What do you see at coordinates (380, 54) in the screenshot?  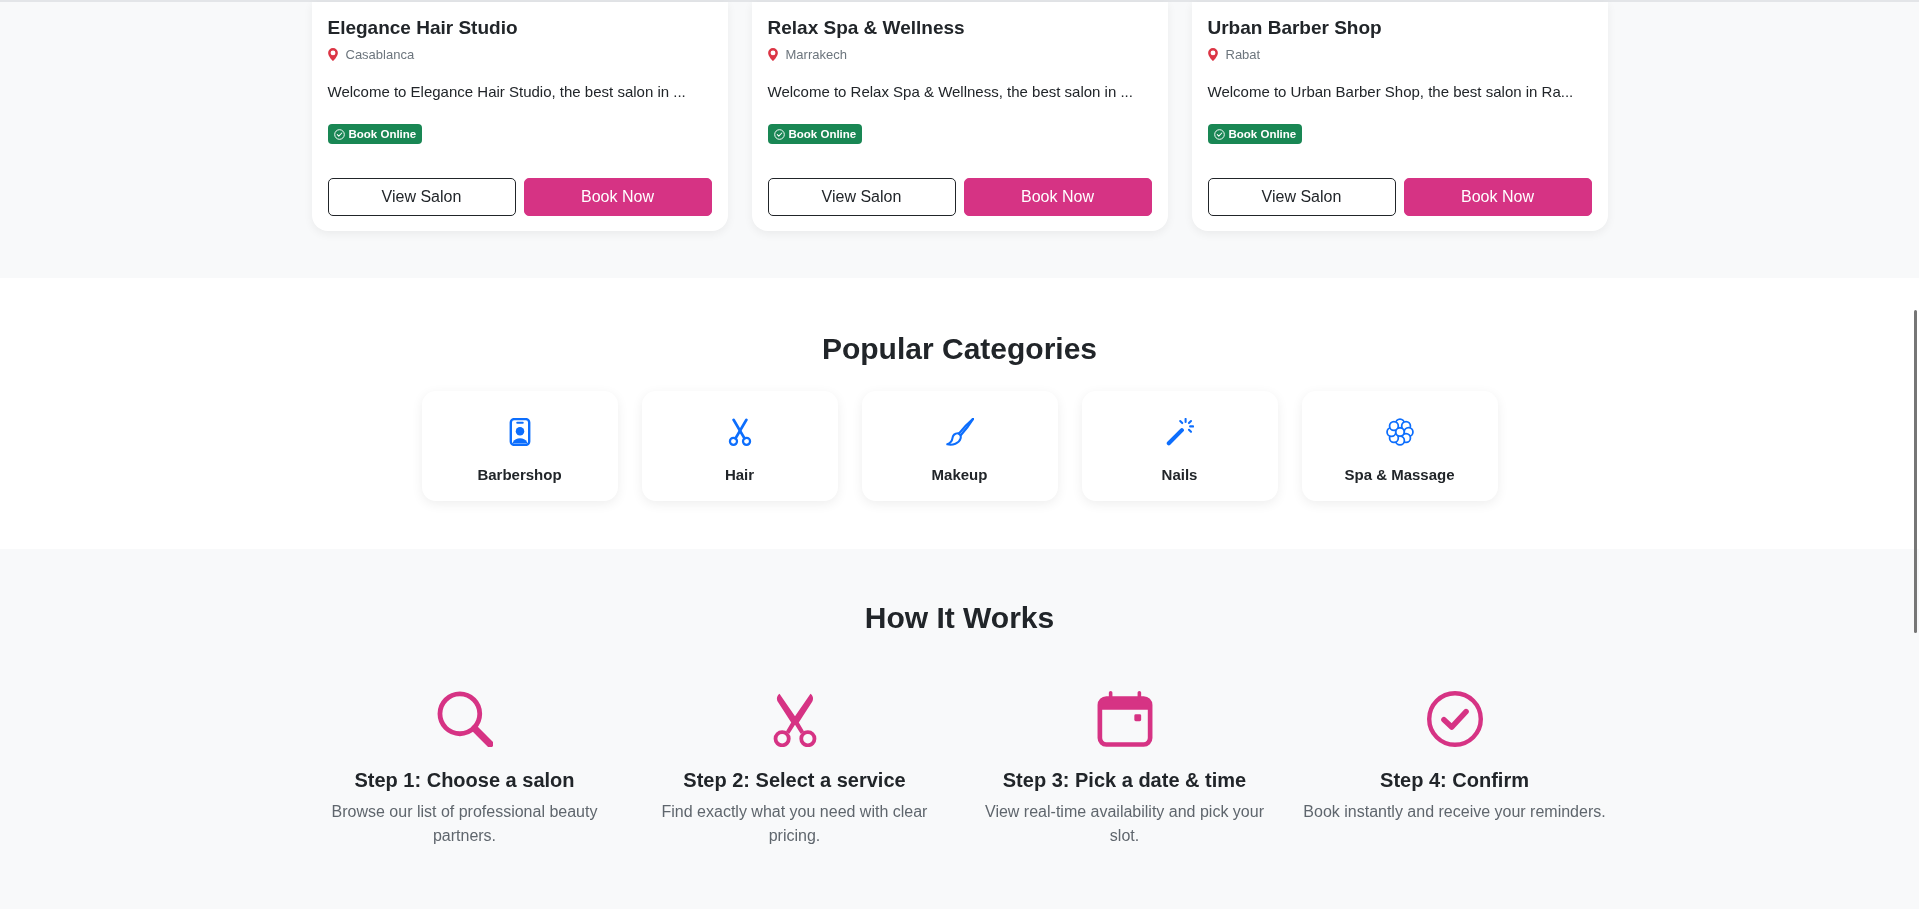 I see `city-label: Casablanca` at bounding box center [380, 54].